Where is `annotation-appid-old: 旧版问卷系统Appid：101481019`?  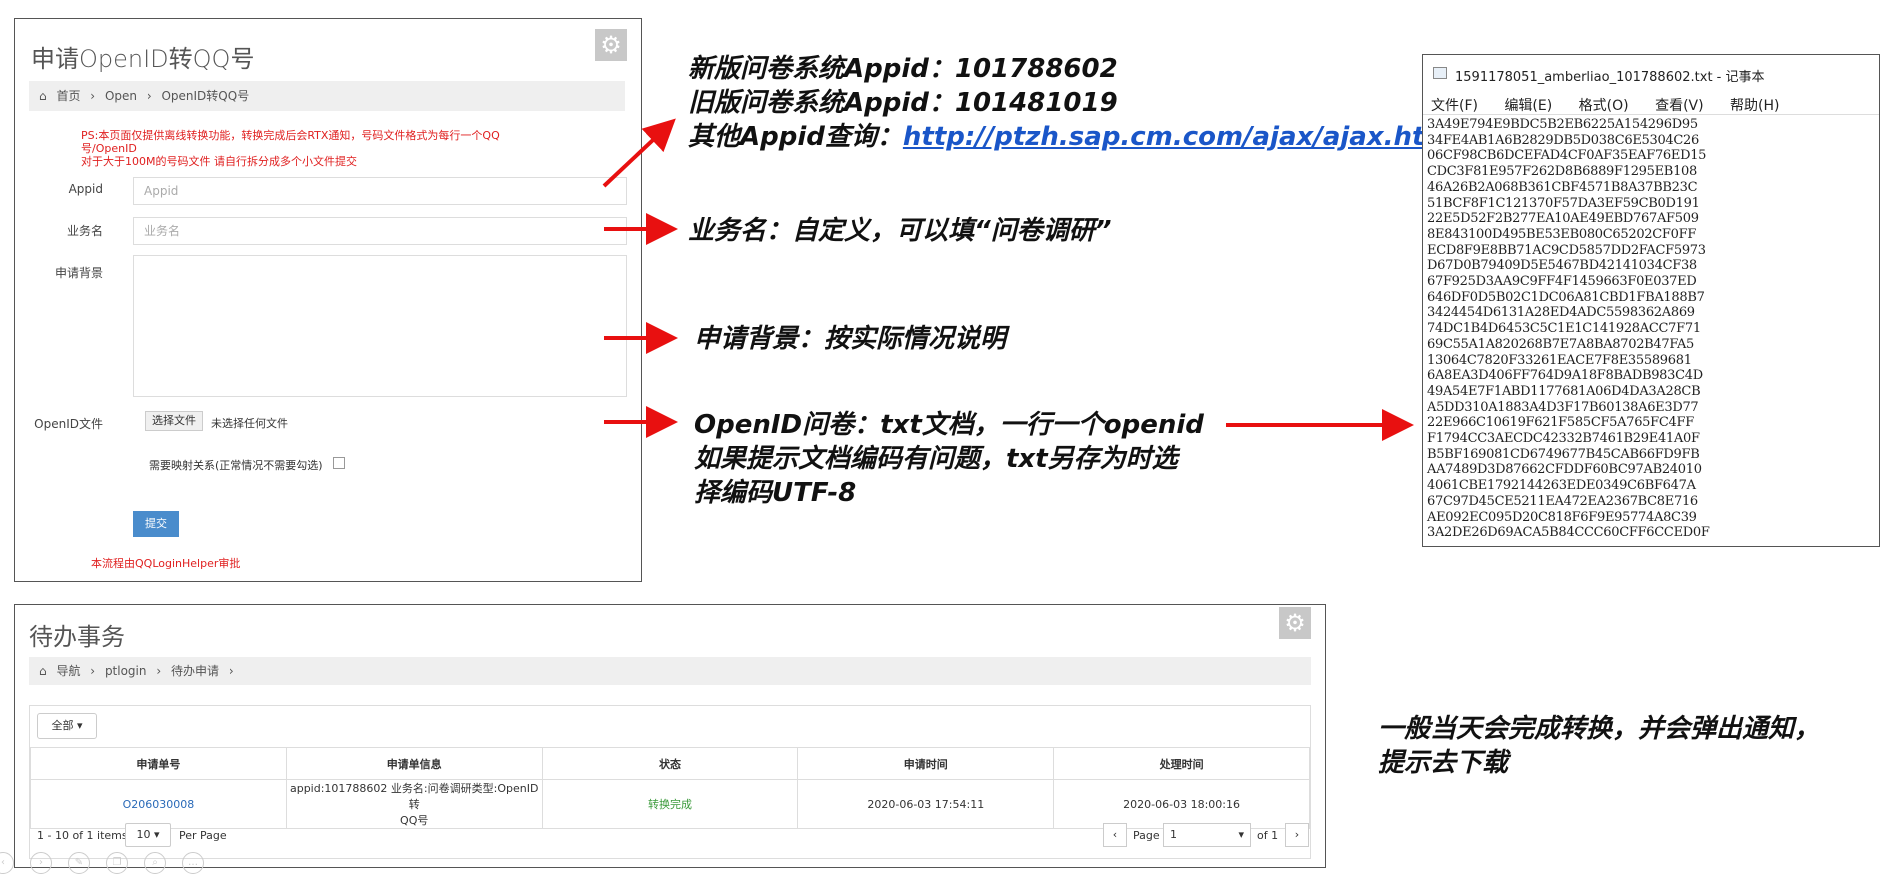 annotation-appid-old: 旧版问卷系统Appid：101481019 is located at coordinates (903, 103).